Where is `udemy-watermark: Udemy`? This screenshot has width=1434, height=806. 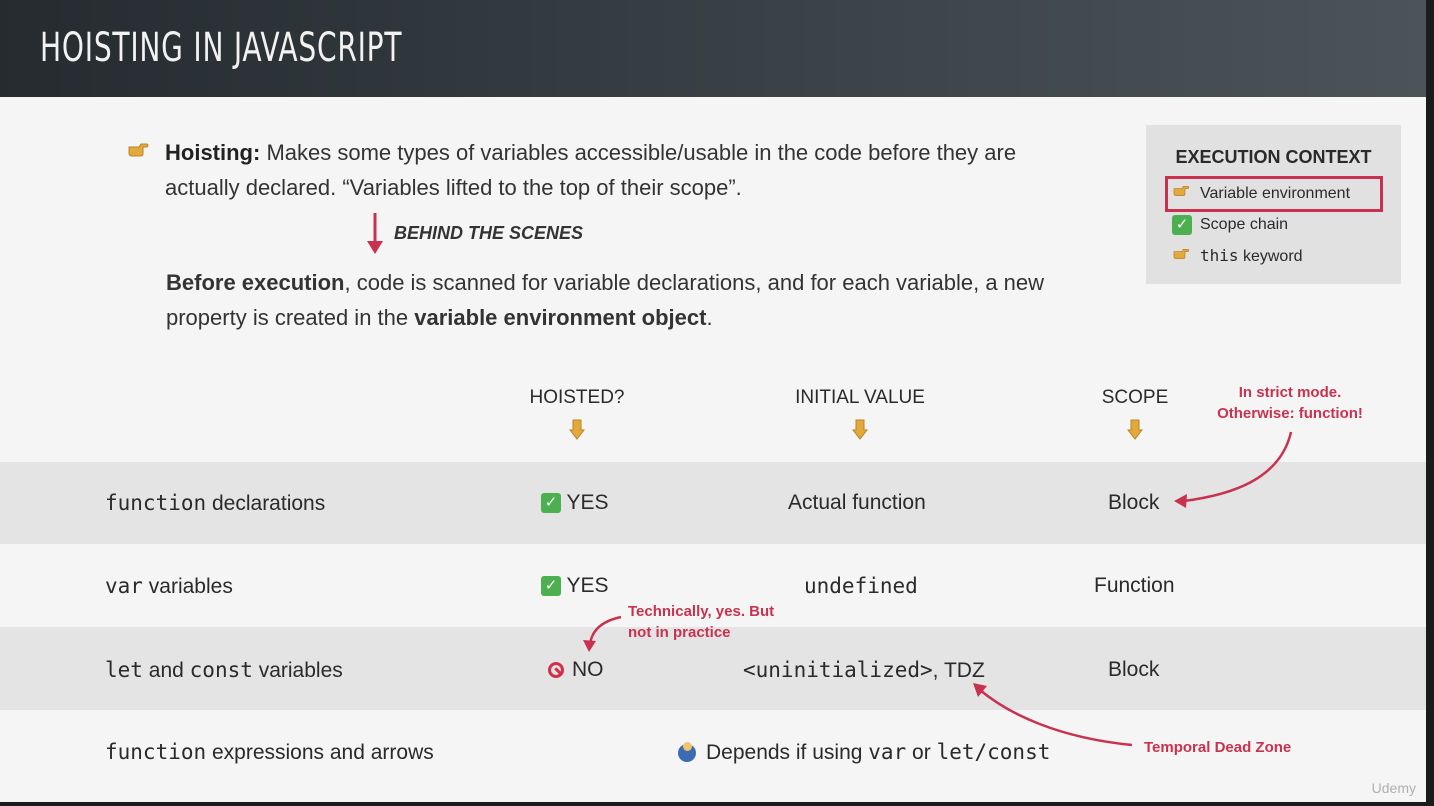 udemy-watermark: Udemy is located at coordinates (1393, 788).